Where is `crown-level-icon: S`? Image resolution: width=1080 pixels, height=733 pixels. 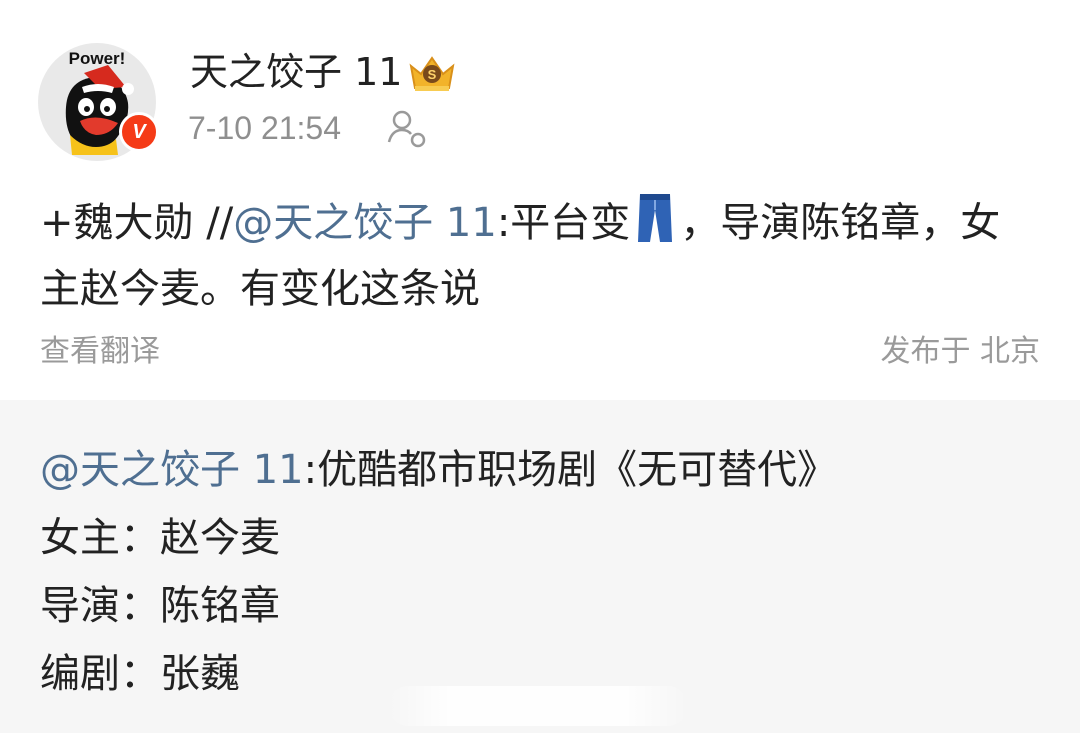
crown-level-icon: S is located at coordinates (432, 73).